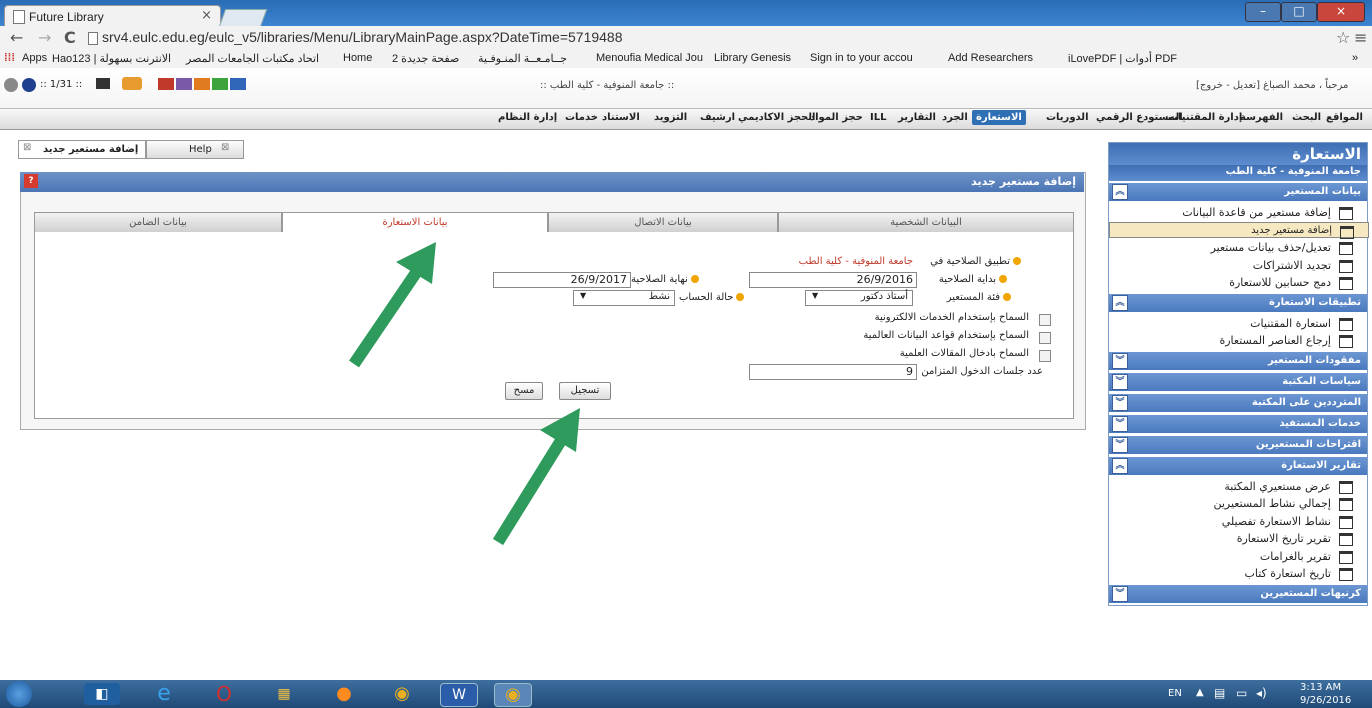 Image resolution: width=1372 pixels, height=708 pixels. Describe the element at coordinates (1263, 12) in the screenshot. I see `minimize-button: –` at that location.